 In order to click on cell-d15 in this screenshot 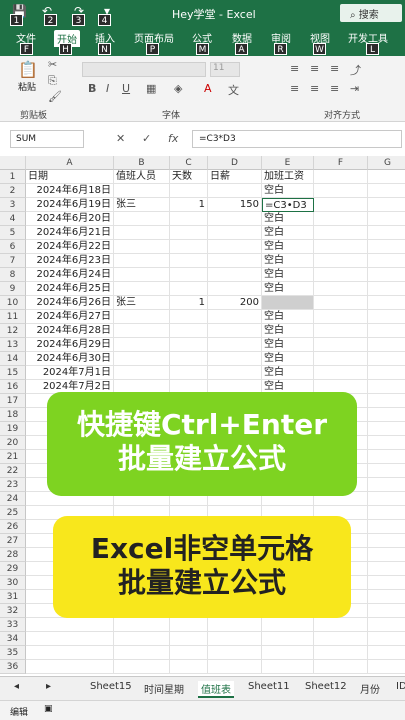, I will do `click(235, 373)`.